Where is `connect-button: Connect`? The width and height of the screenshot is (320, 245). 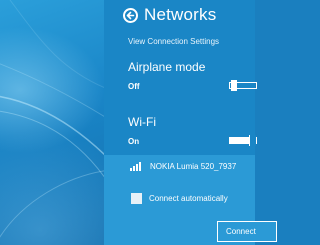 connect-button: Connect is located at coordinates (247, 231).